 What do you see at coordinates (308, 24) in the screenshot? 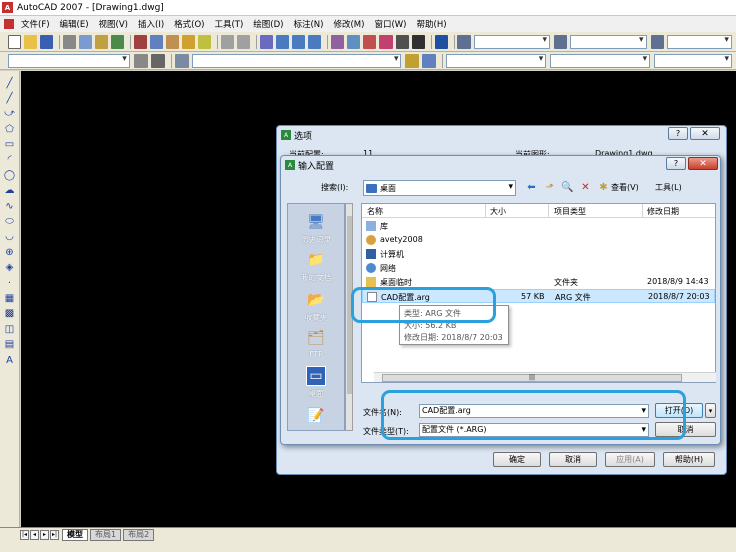
I see `menu-dimension: 标注(N)` at bounding box center [308, 24].